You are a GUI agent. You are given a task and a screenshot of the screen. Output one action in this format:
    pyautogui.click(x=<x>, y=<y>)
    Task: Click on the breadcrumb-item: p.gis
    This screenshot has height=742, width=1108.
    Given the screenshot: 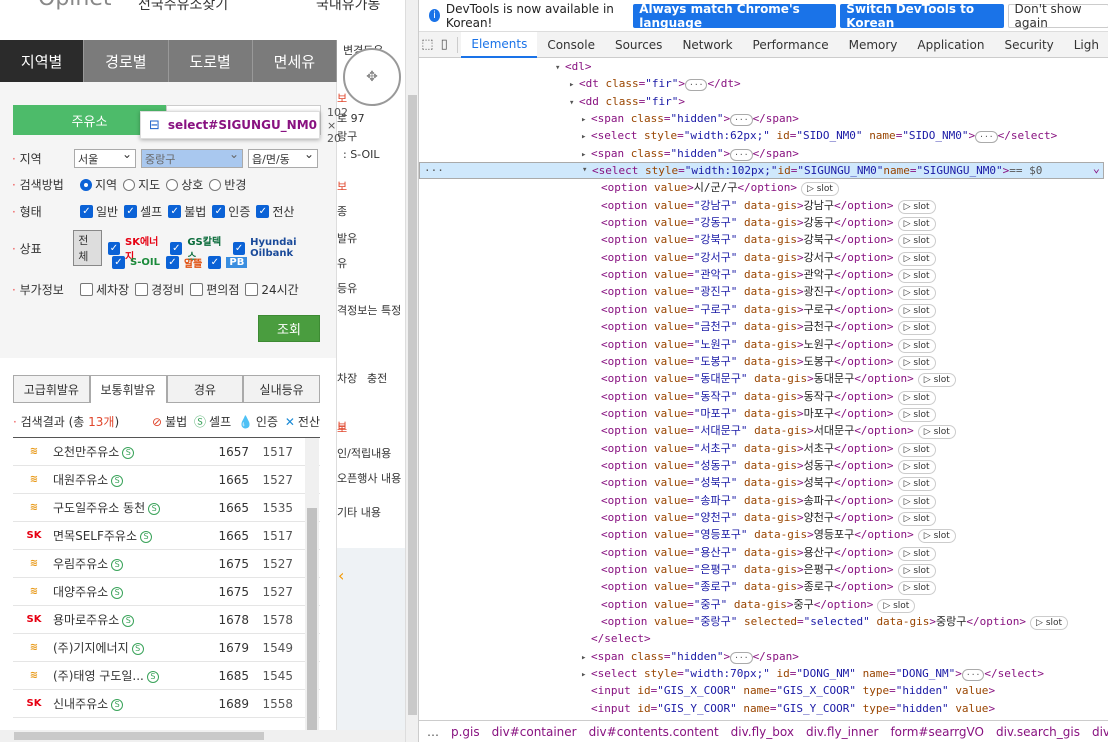 What is the action you would take?
    pyautogui.click(x=465, y=732)
    